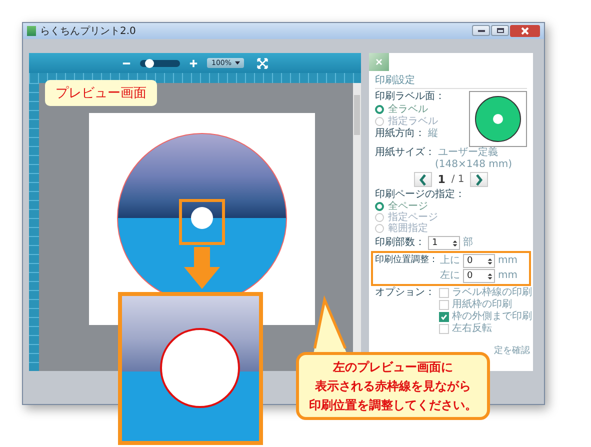 The height and width of the screenshot is (447, 591). What do you see at coordinates (485, 305) in the screenshot?
I see `checkbox-option: 用紙枠の印刷` at bounding box center [485, 305].